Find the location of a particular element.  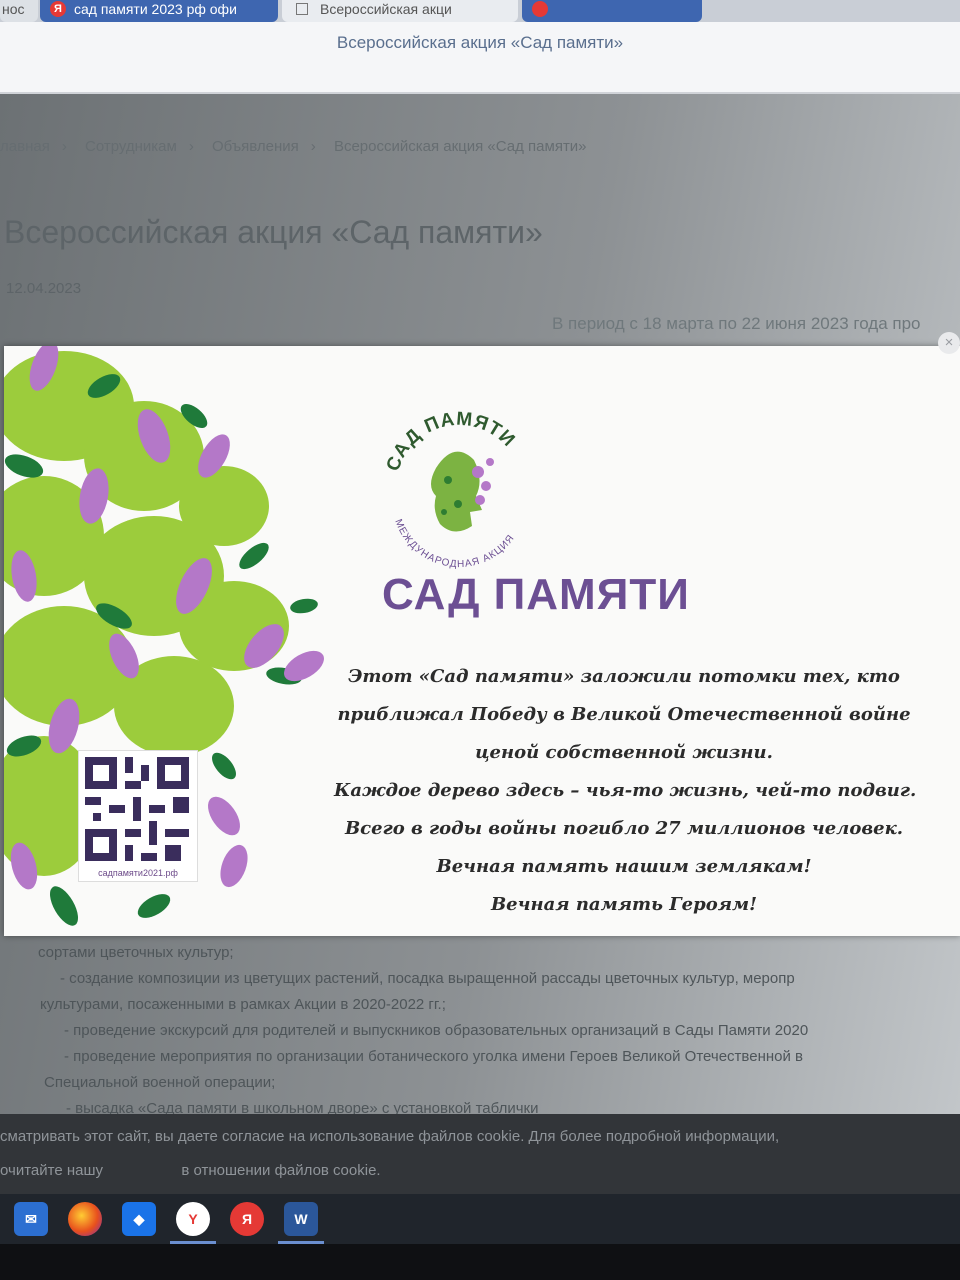

tab-label: Всероссийская акци is located at coordinates (386, 9).